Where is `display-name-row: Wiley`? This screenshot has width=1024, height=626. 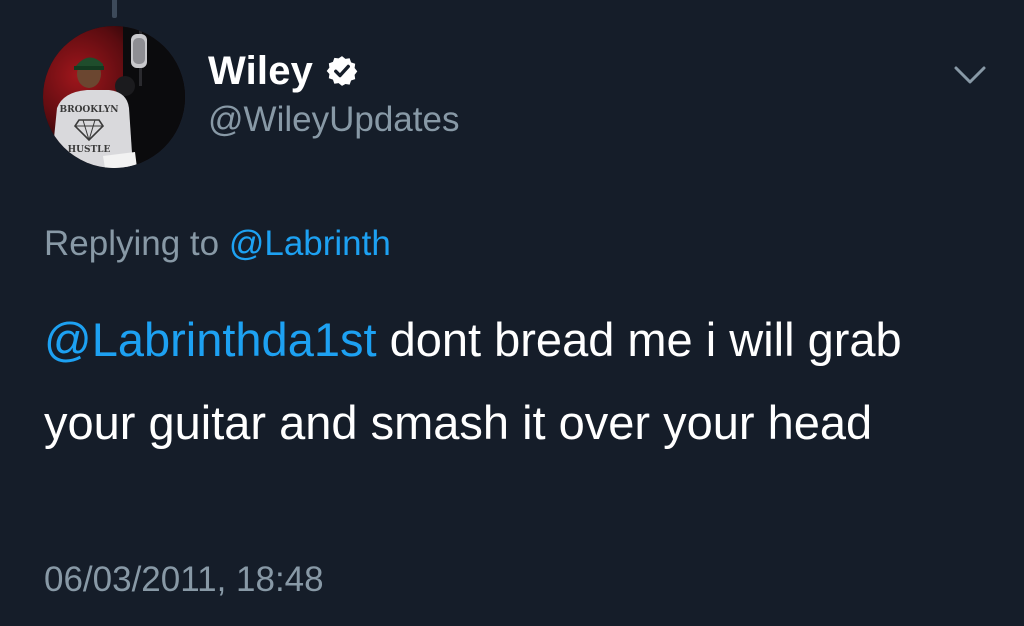 display-name-row: Wiley is located at coordinates (333, 71).